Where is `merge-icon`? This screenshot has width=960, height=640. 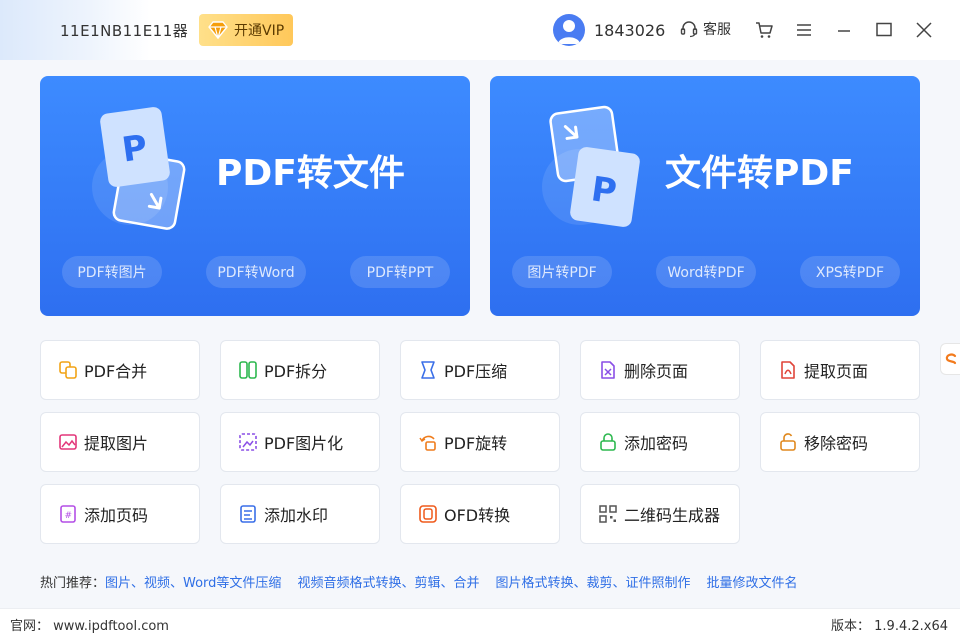
merge-icon is located at coordinates (68, 370).